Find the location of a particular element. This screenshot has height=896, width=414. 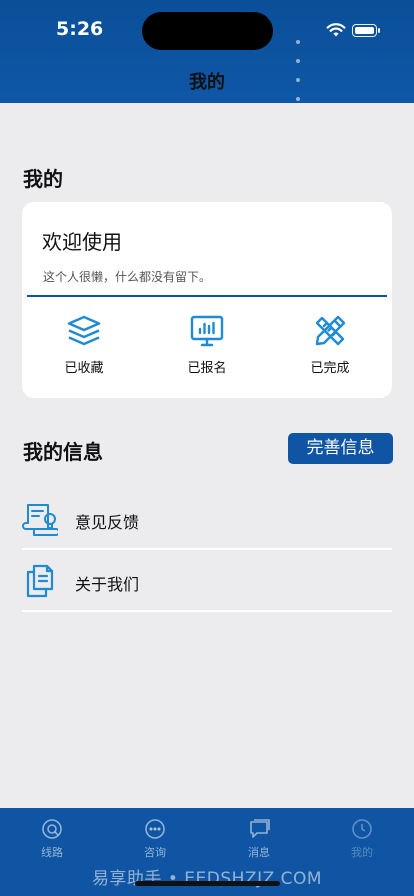

tab-mine: 我的 is located at coordinates (362, 839).